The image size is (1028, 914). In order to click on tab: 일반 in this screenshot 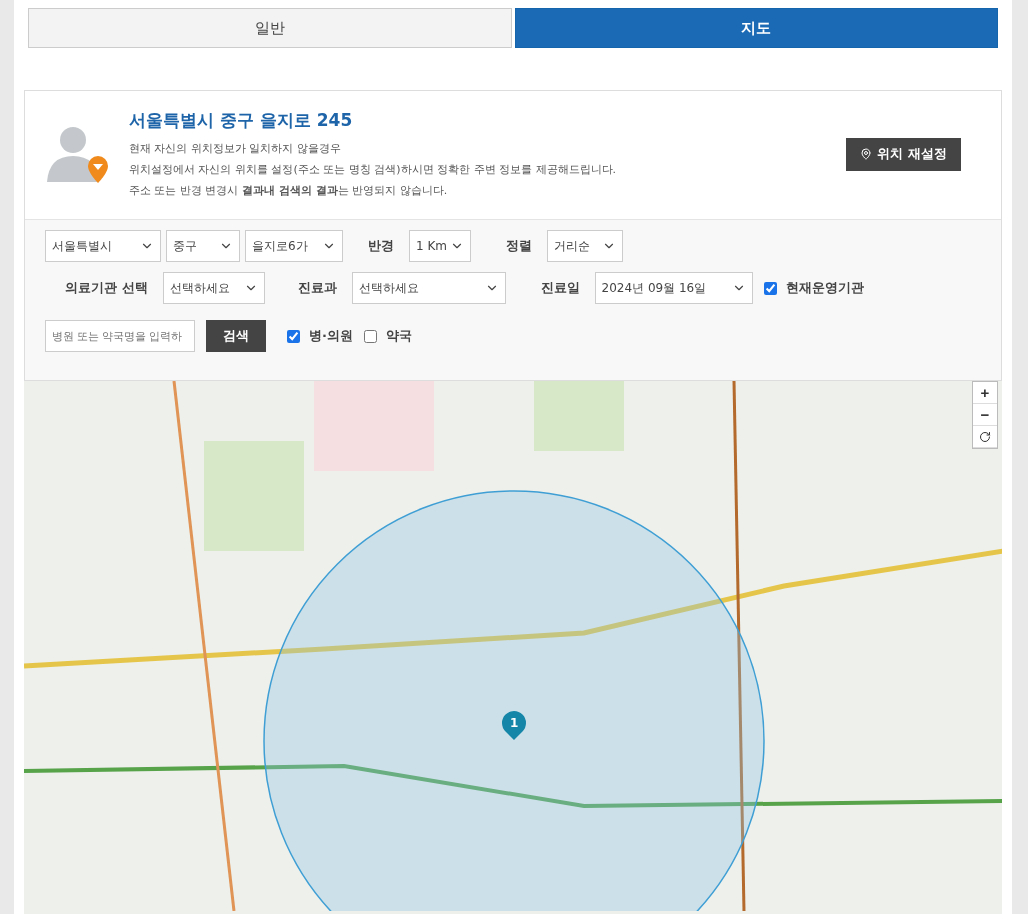, I will do `click(270, 28)`.